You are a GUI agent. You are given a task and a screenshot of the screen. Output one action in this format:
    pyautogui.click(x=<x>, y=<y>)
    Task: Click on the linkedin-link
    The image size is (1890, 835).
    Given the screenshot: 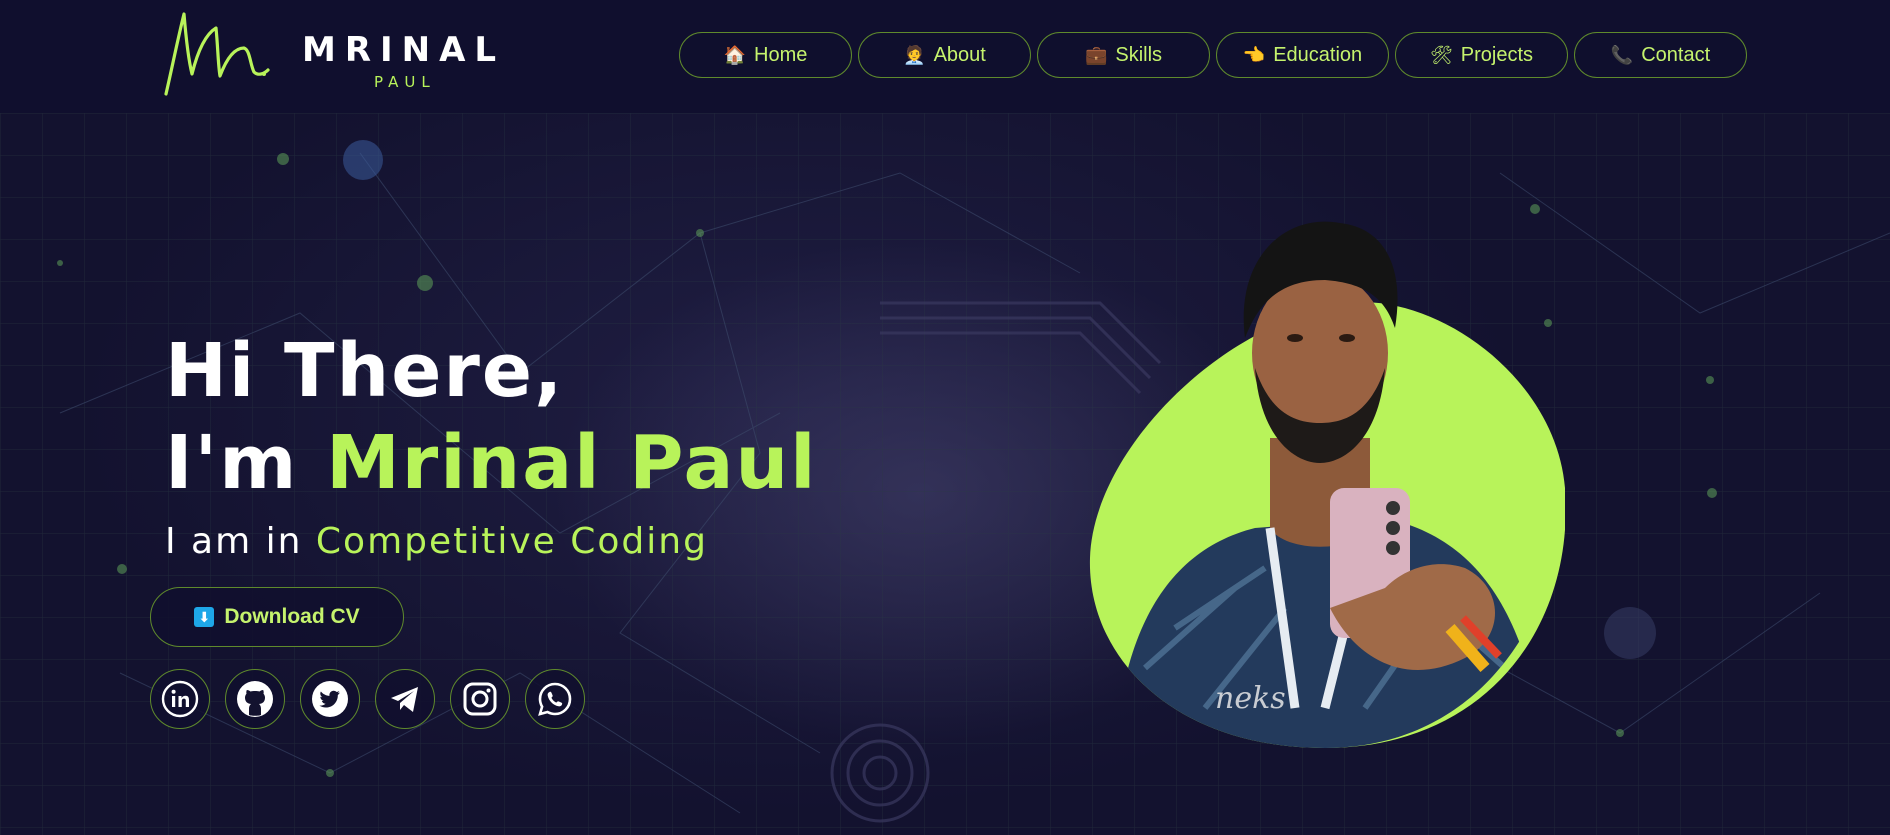 What is the action you would take?
    pyautogui.click(x=180, y=699)
    